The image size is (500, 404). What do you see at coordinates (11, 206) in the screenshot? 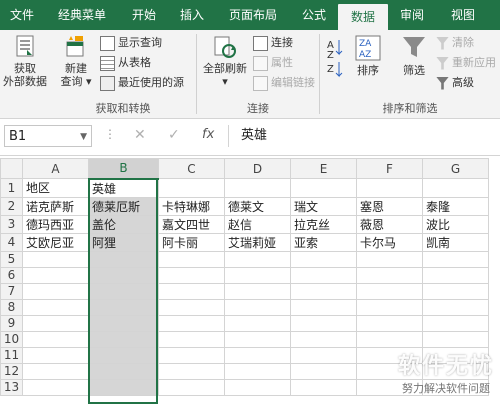
I see `row-header: 2` at bounding box center [11, 206].